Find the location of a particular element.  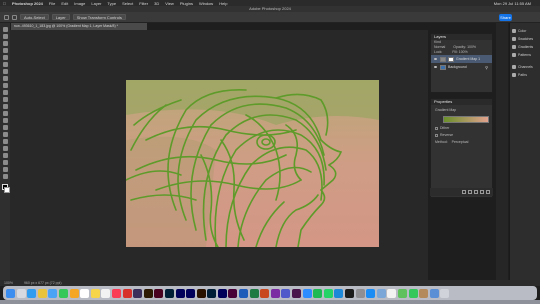

quick-select-tool-icon is located at coordinates (5, 50).